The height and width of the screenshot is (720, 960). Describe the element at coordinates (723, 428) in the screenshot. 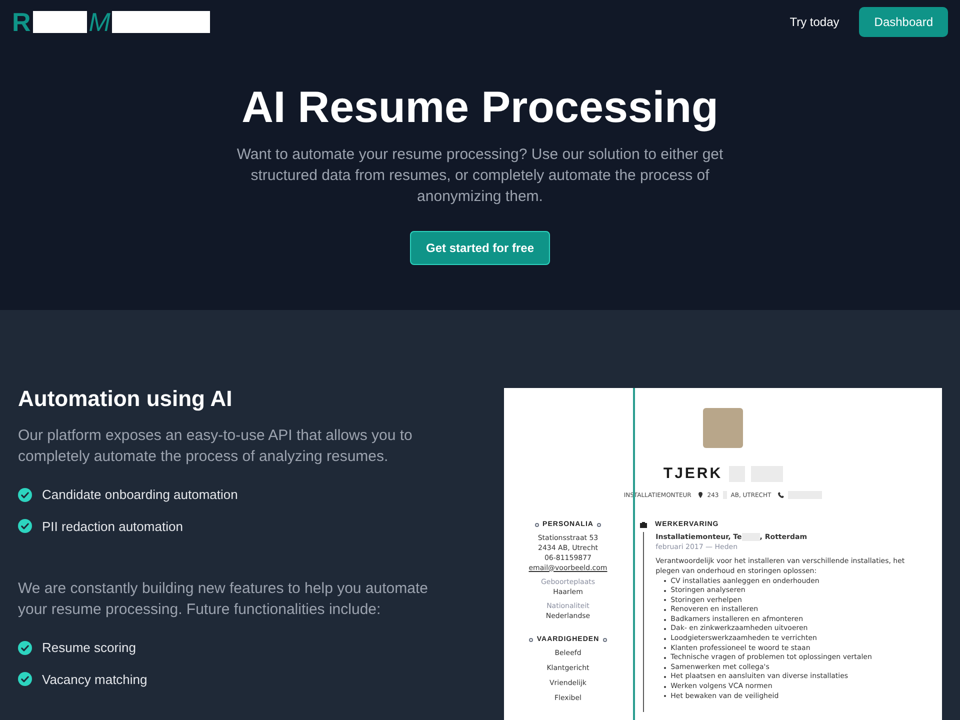

I see `photo-placeholder` at that location.